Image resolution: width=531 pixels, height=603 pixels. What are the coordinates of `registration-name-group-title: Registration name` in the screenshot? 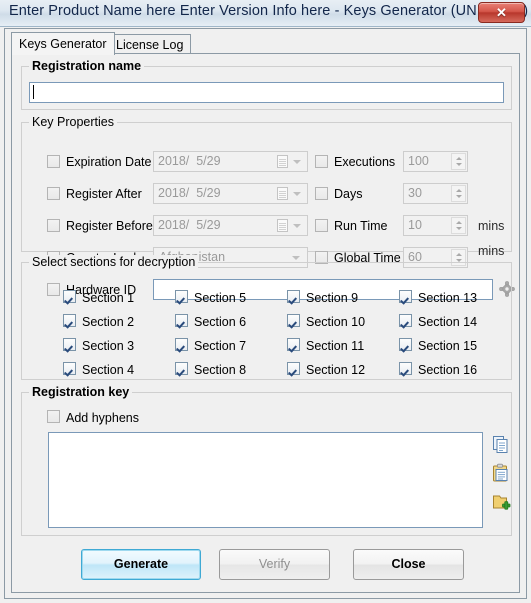 It's located at (87, 66).